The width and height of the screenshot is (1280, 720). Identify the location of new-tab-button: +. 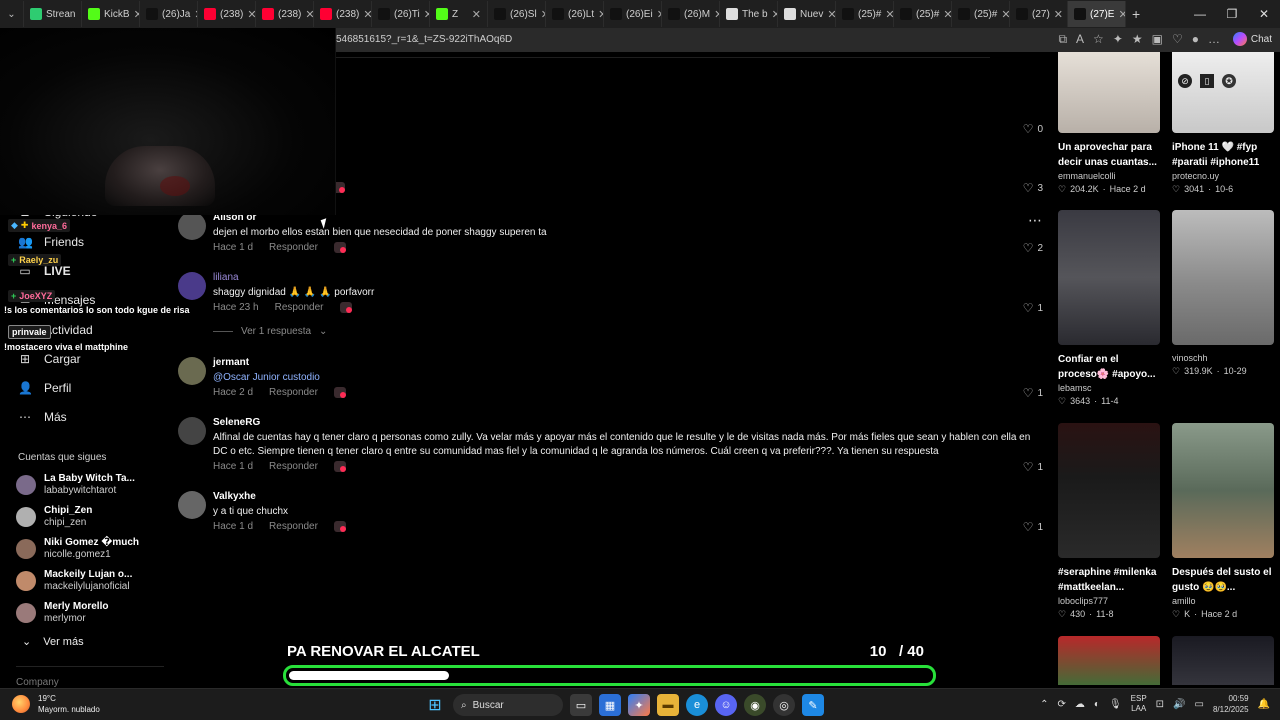
(1136, 14).